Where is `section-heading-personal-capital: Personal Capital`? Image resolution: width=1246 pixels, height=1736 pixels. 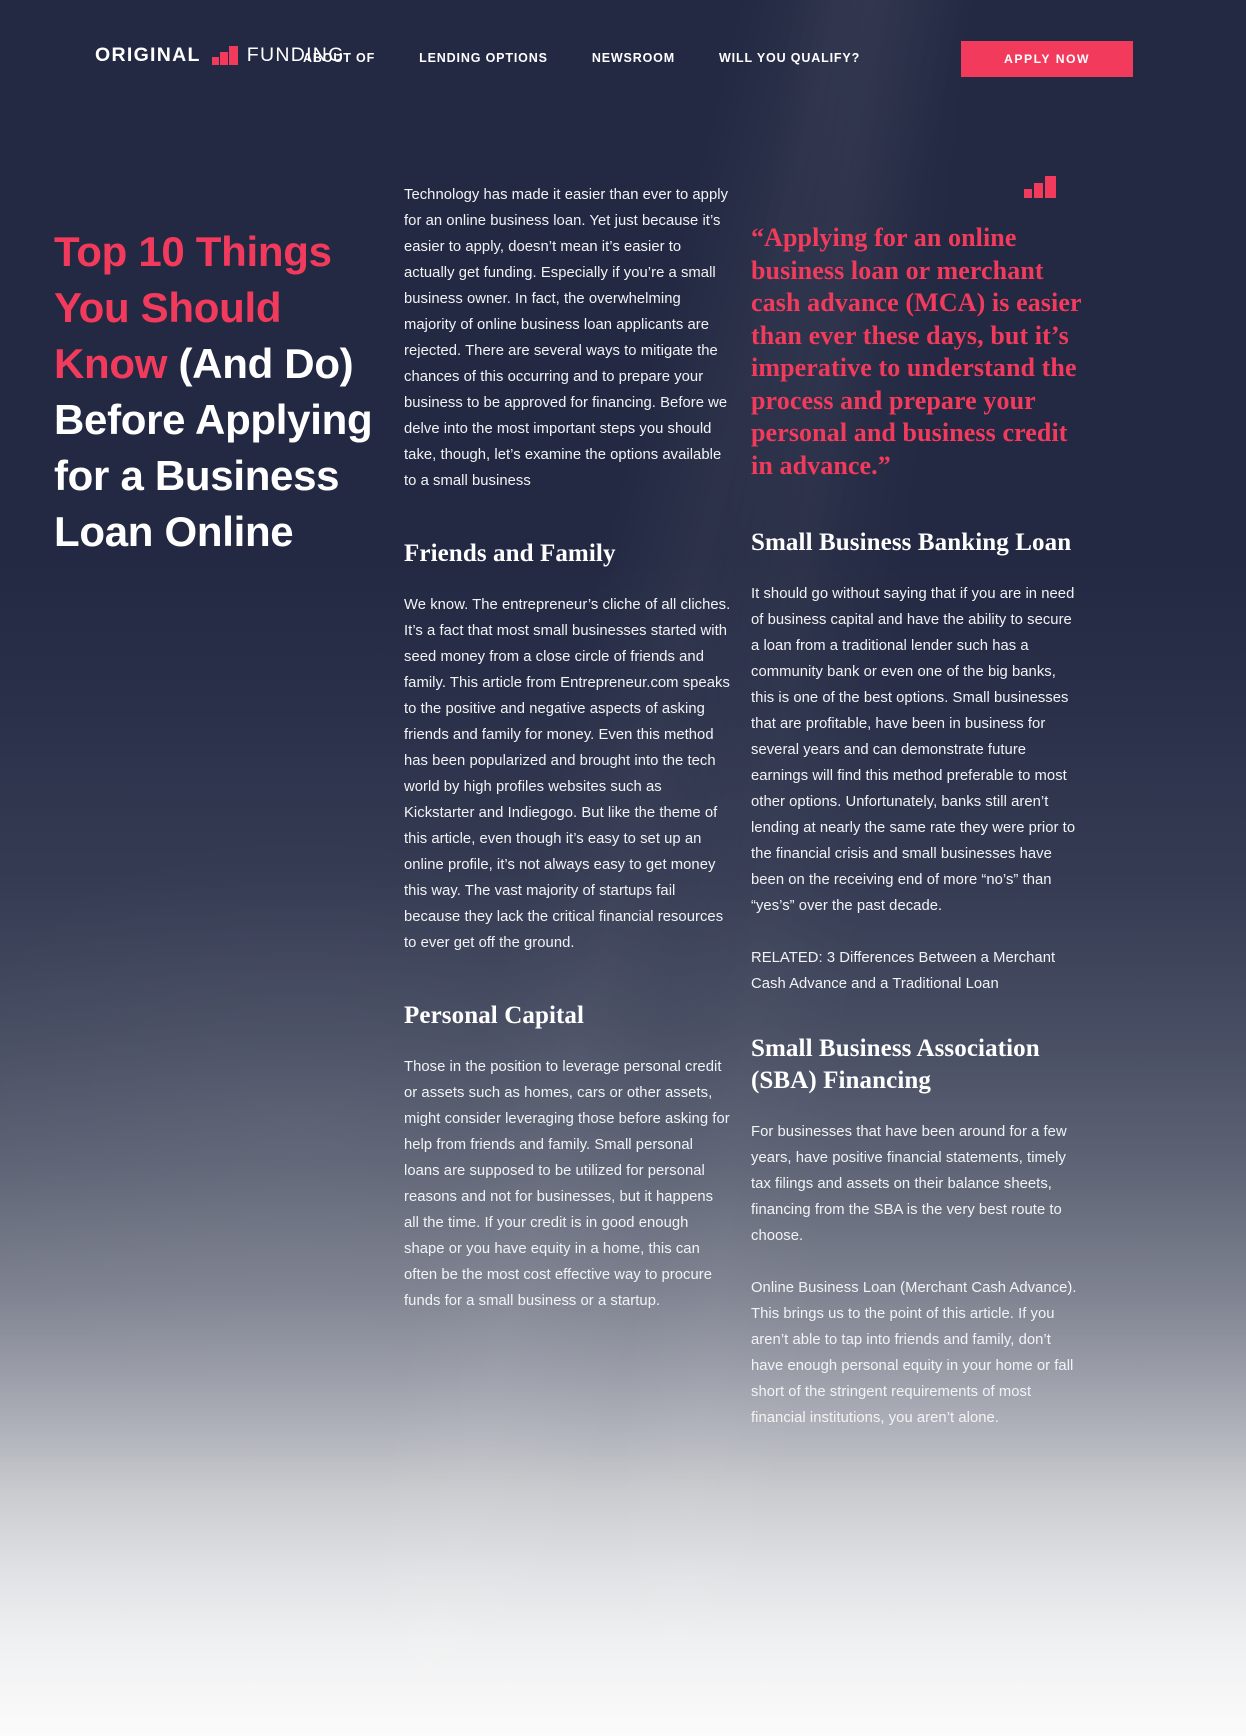 section-heading-personal-capital: Personal Capital is located at coordinates (494, 1015).